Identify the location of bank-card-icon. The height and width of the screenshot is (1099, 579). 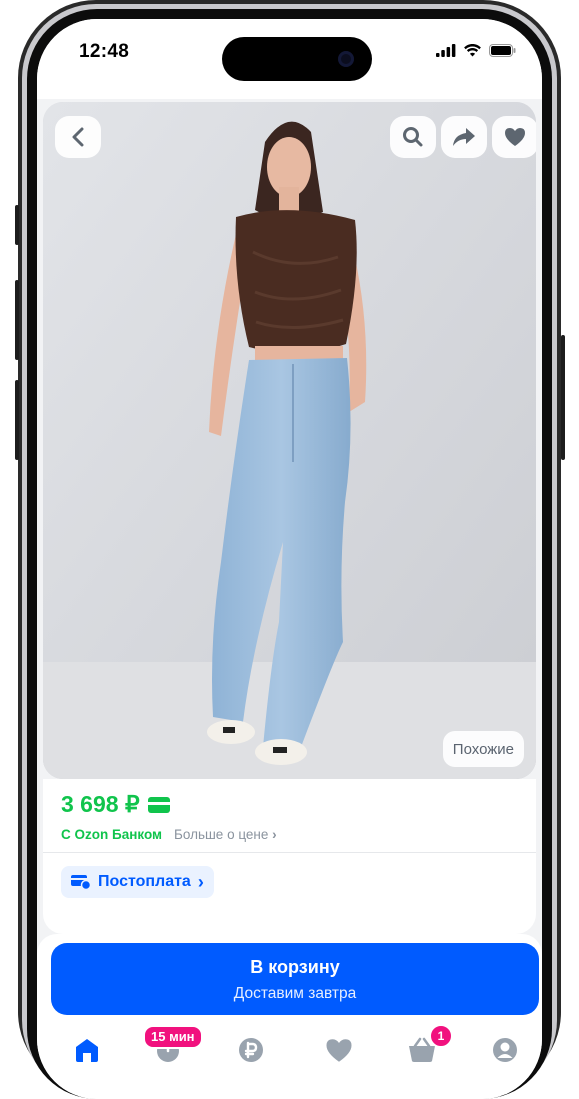
(158, 804).